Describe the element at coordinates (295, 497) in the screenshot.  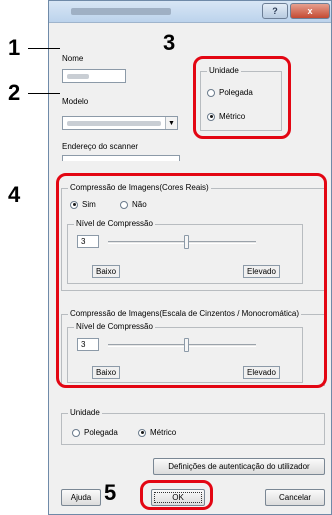
I see `cancel-button: Cancelar` at that location.